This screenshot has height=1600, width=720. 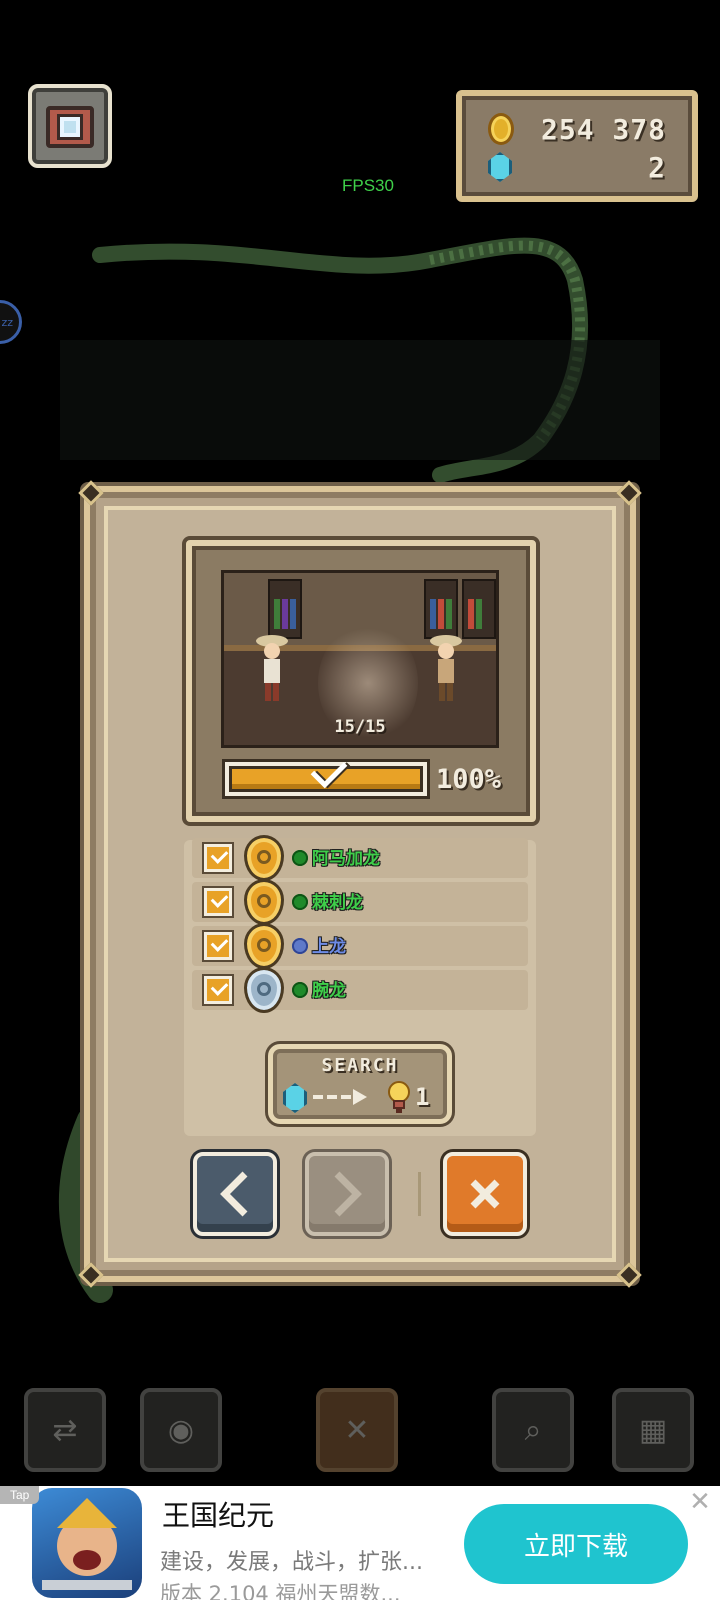 I want to click on camera-button, so click(x=70, y=126).